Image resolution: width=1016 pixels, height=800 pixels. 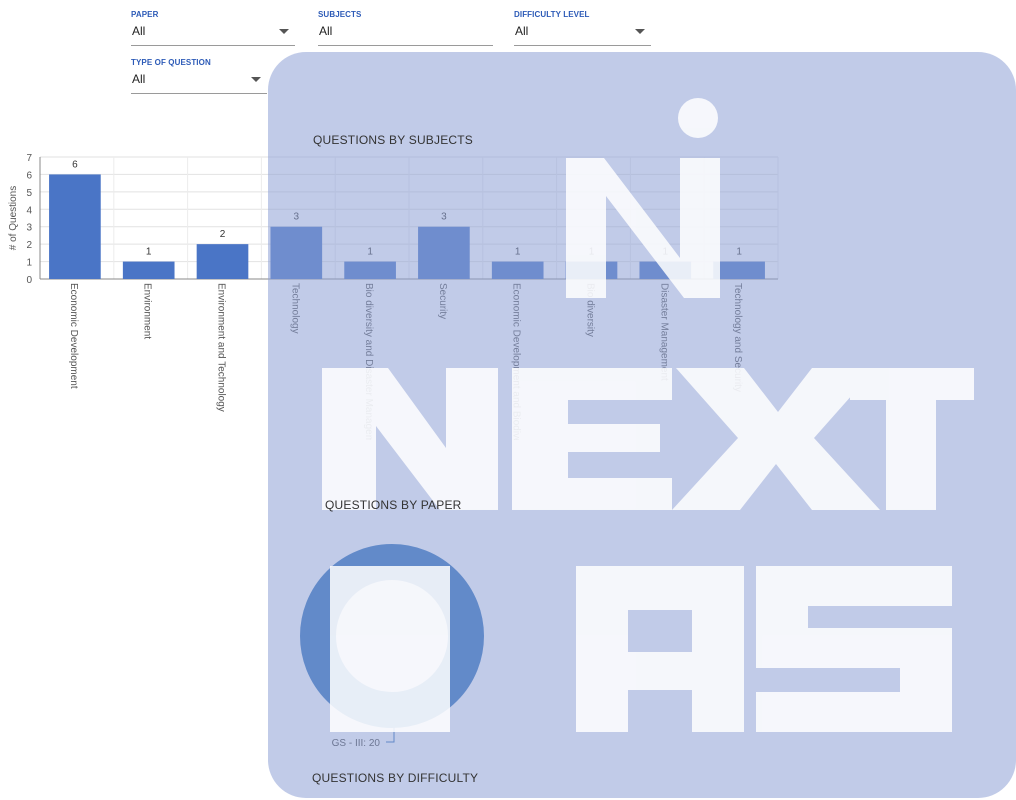 I want to click on watermark-s, so click(x=854, y=649).